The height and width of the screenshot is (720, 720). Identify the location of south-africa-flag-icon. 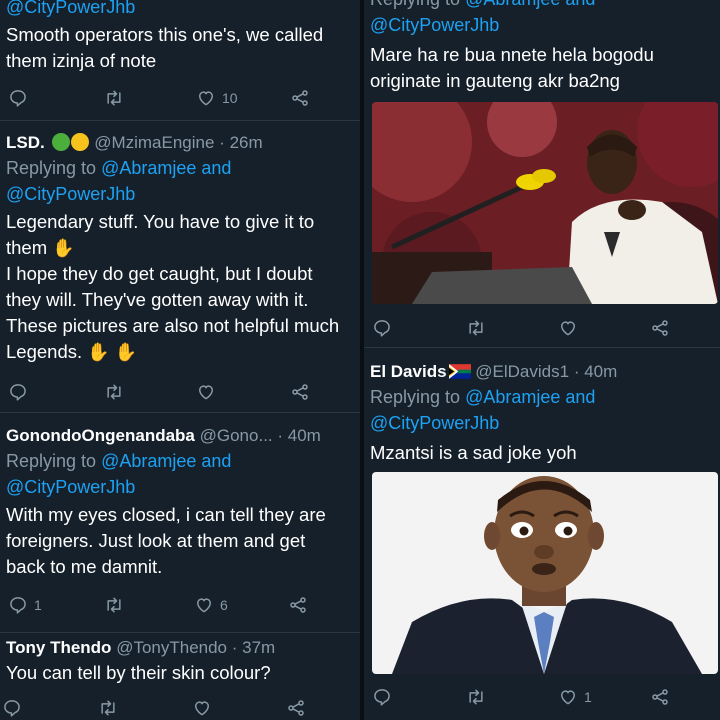
(459, 371).